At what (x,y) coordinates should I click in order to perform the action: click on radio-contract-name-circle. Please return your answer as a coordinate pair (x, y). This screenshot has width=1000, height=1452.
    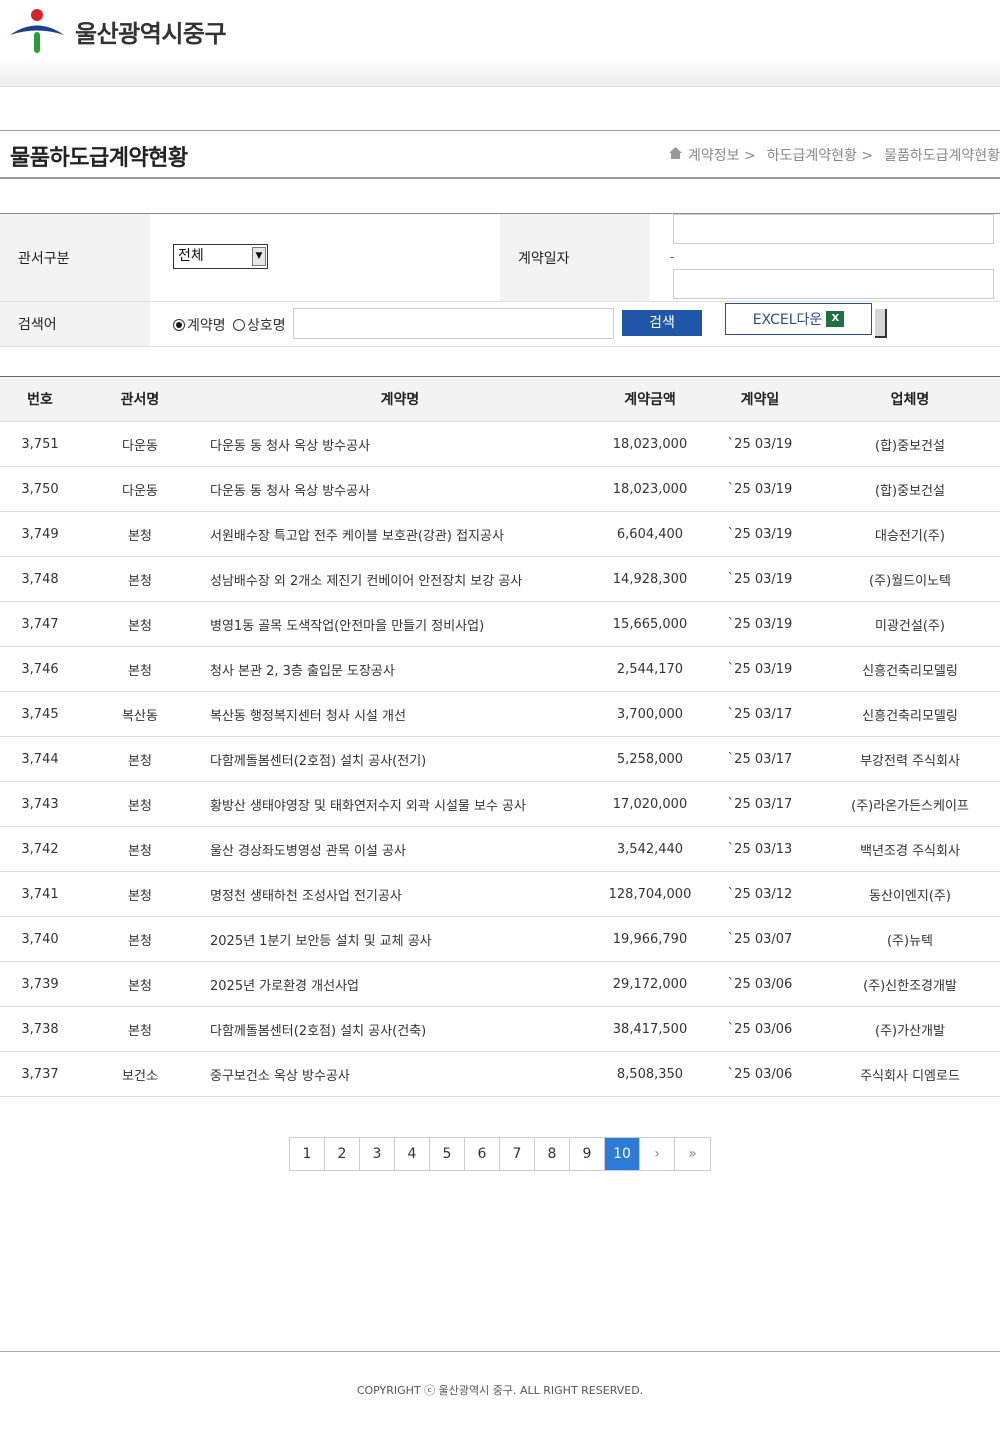
    Looking at the image, I should click on (179, 325).